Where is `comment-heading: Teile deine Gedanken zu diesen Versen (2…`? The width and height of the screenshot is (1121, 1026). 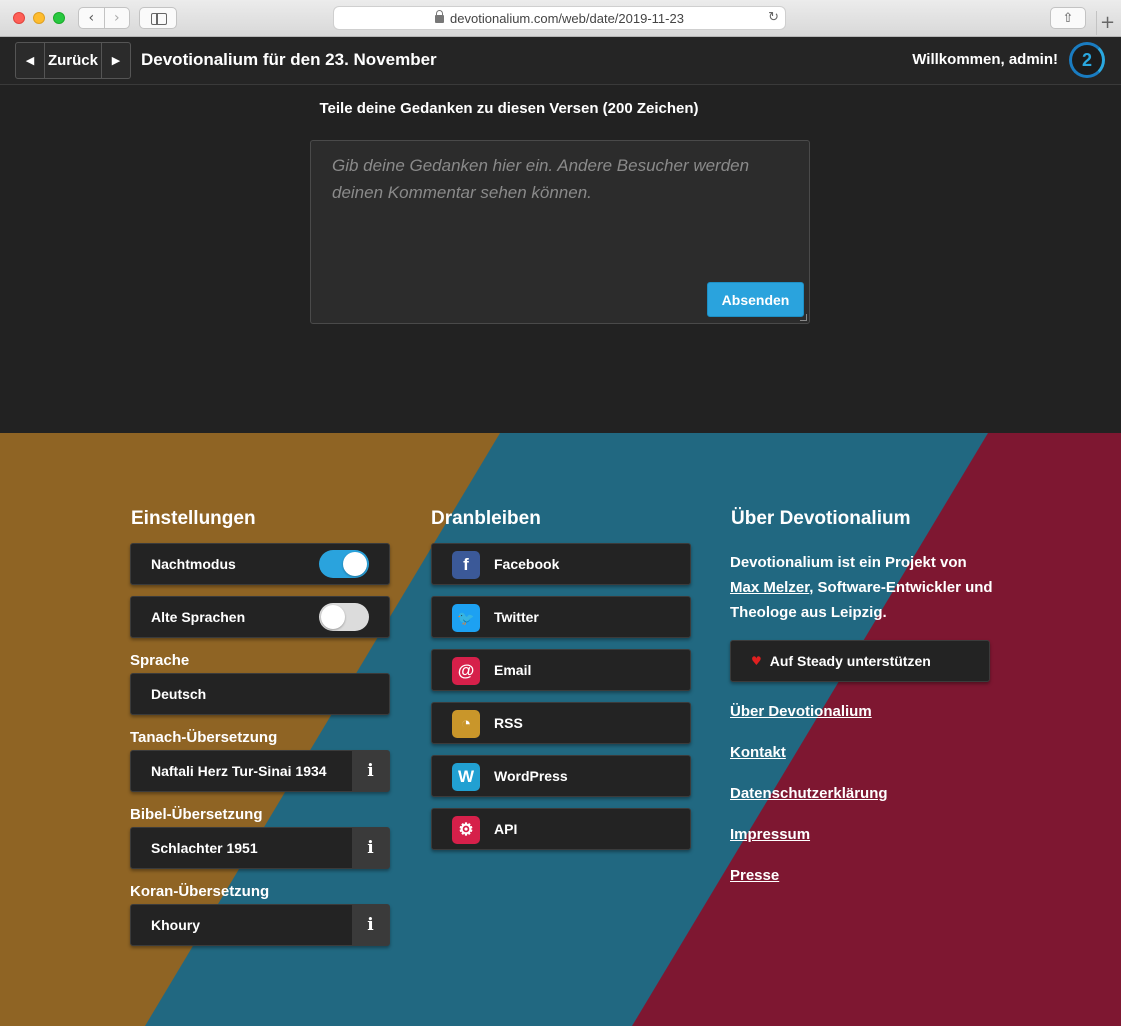
comment-heading: Teile deine Gedanken zu diesen Versen (2… is located at coordinates (509, 108).